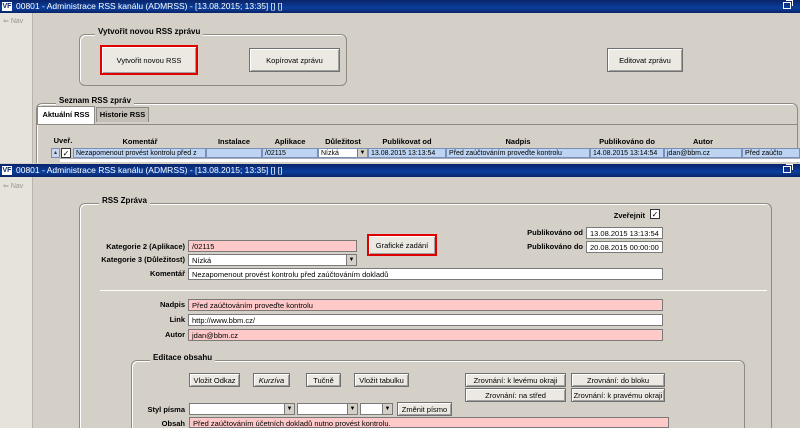  What do you see at coordinates (272, 246) in the screenshot?
I see `kategorie2-field: /02115` at bounding box center [272, 246].